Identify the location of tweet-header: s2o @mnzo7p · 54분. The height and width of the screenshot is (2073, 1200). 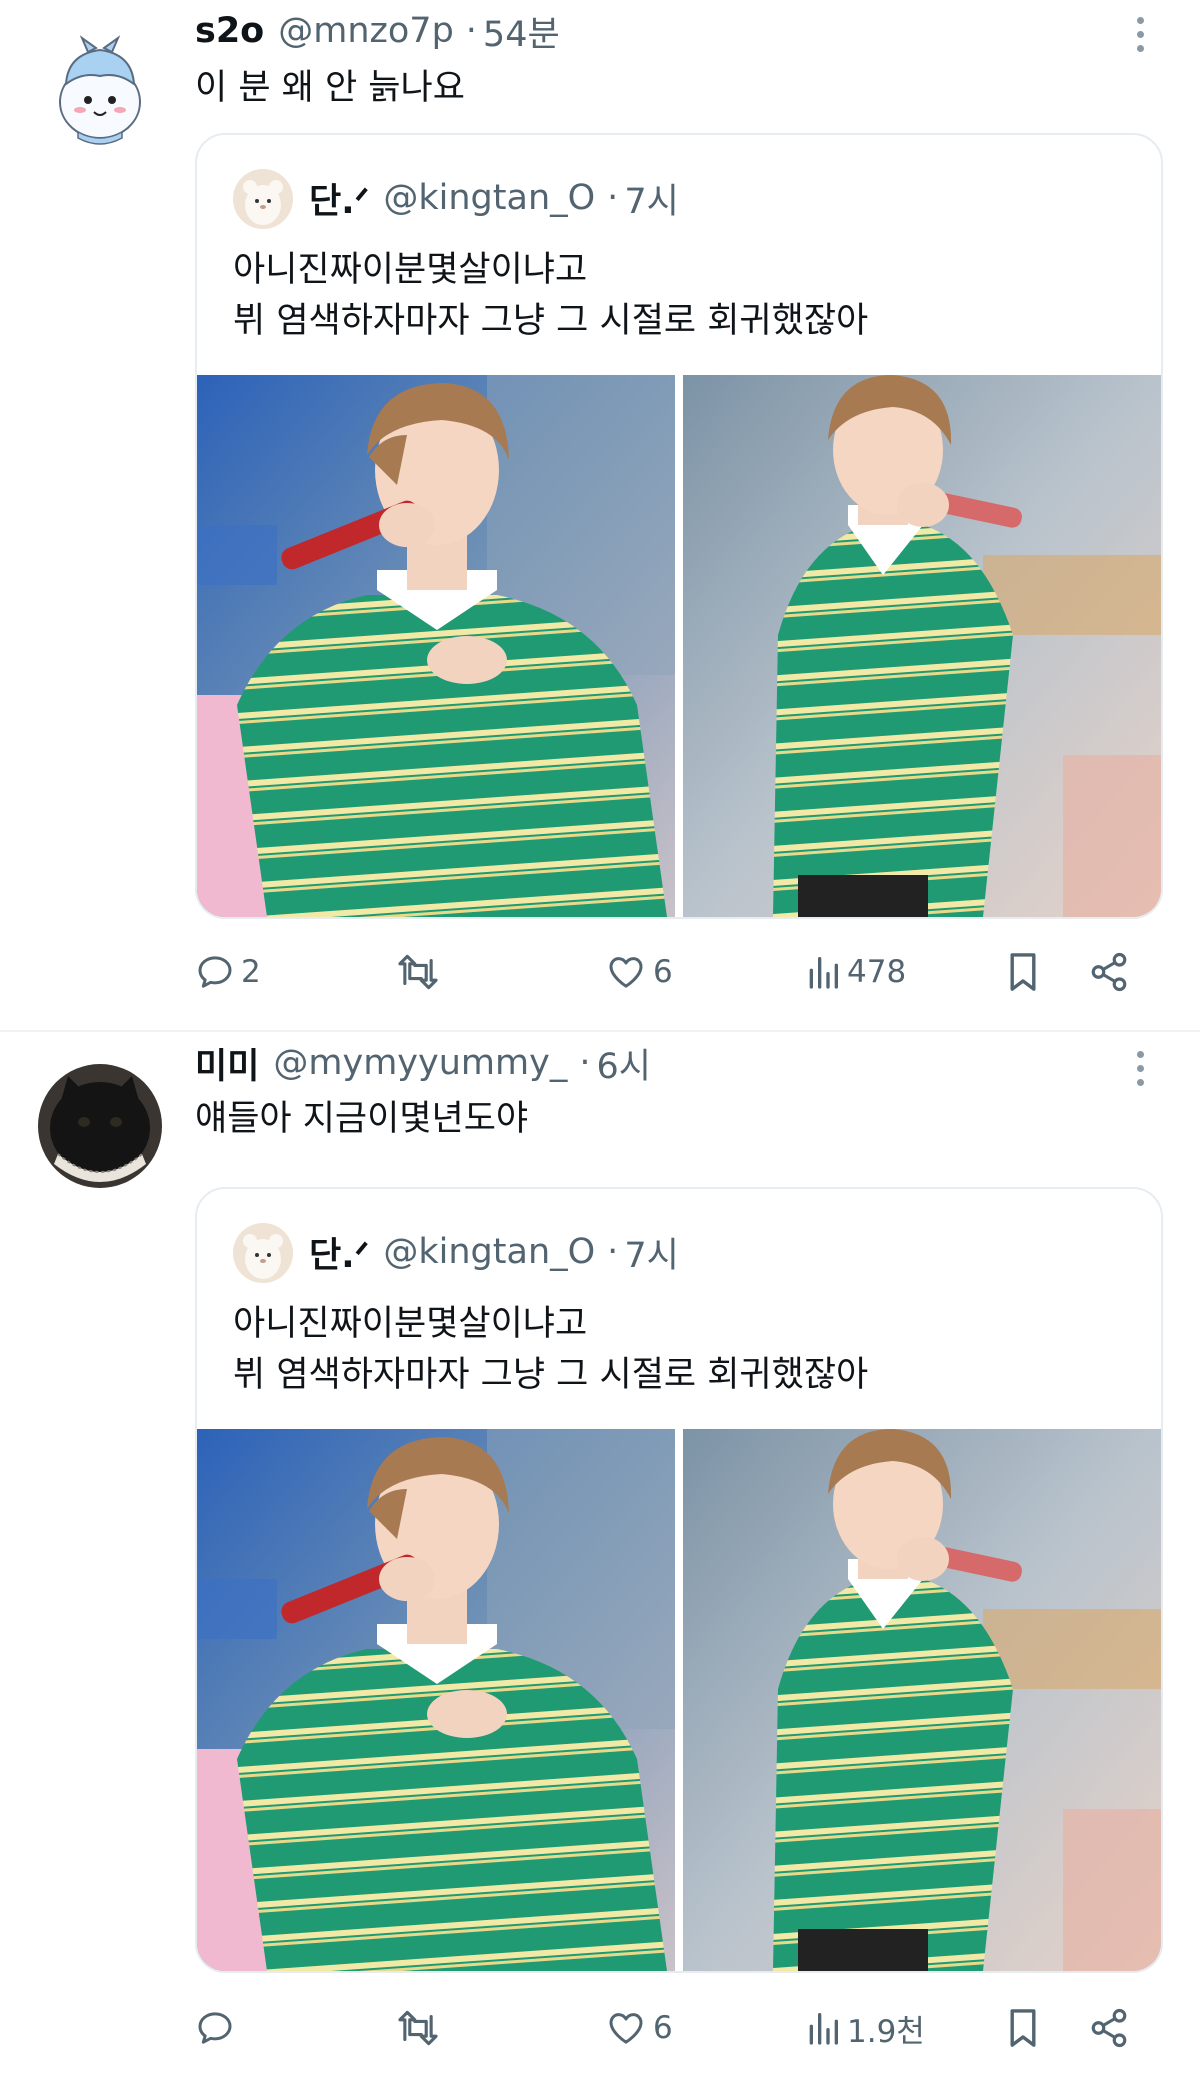
(377, 31).